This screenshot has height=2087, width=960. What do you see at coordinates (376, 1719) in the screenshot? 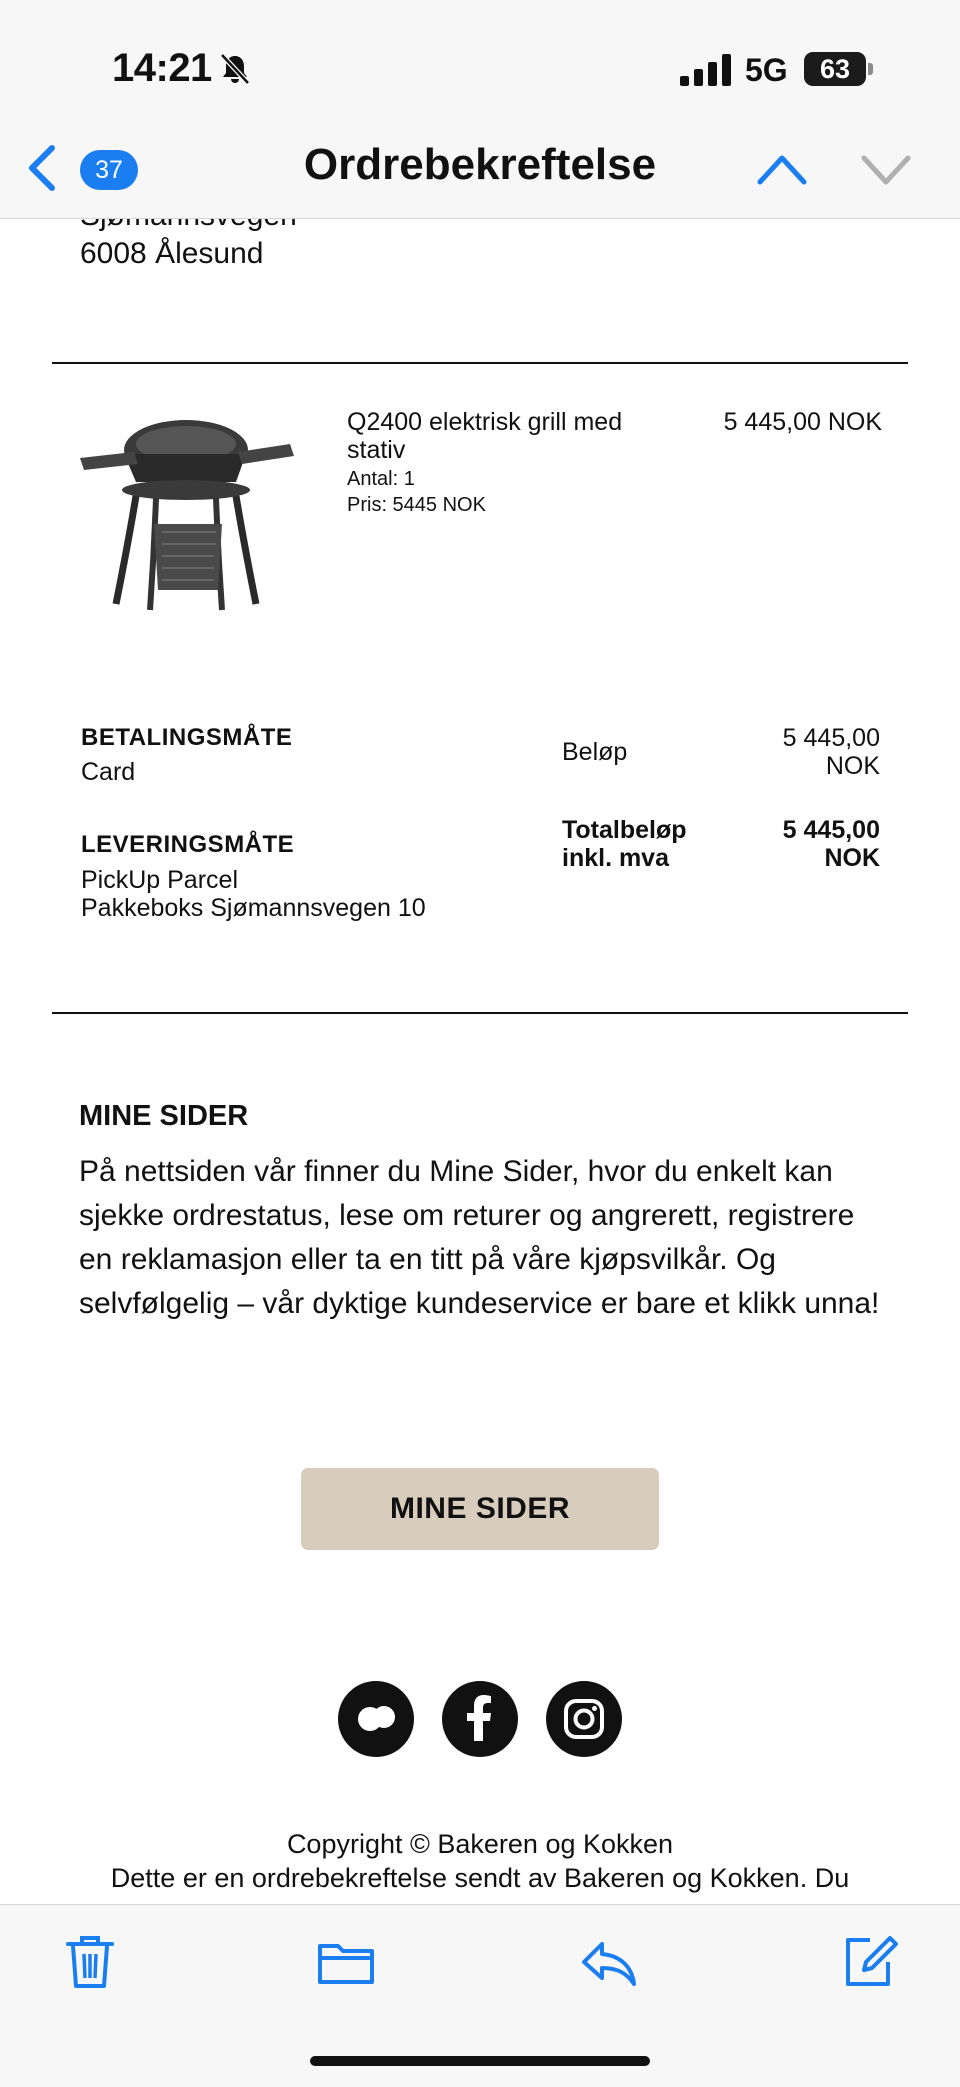
I see `chat-icon` at bounding box center [376, 1719].